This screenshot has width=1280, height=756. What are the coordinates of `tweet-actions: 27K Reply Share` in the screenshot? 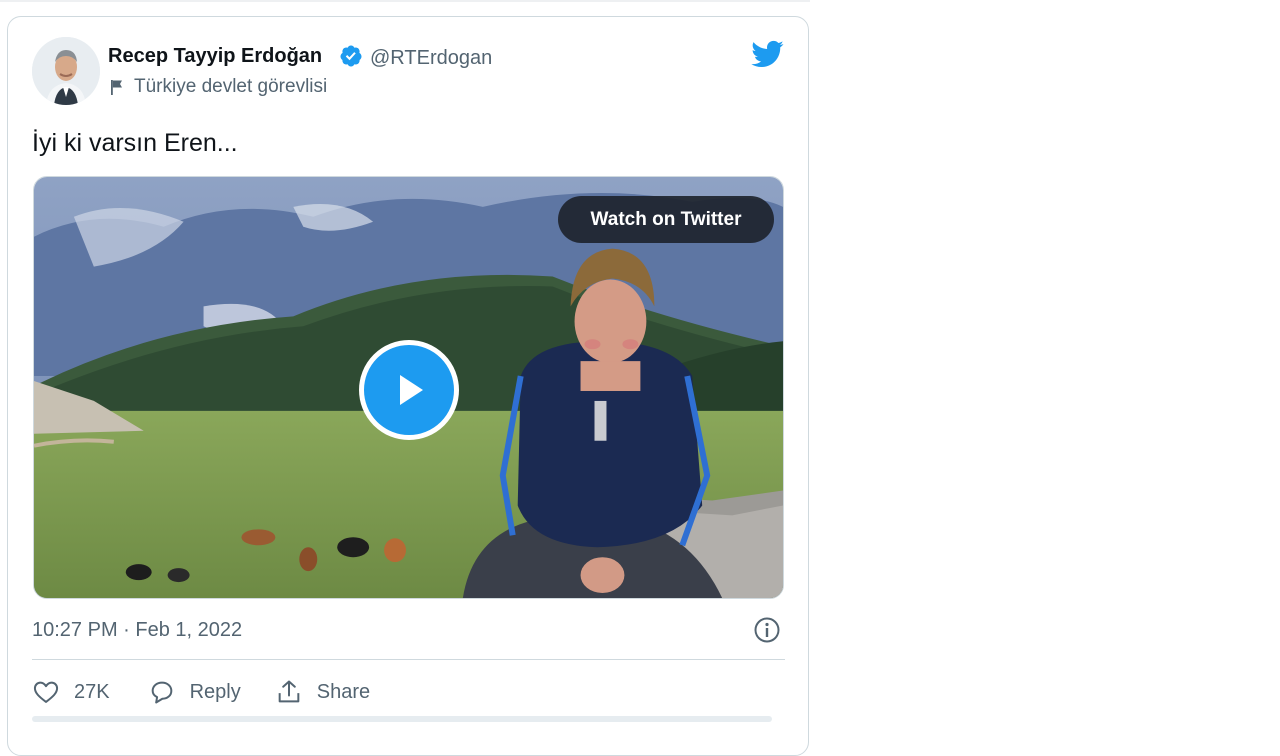 It's located at (201, 692).